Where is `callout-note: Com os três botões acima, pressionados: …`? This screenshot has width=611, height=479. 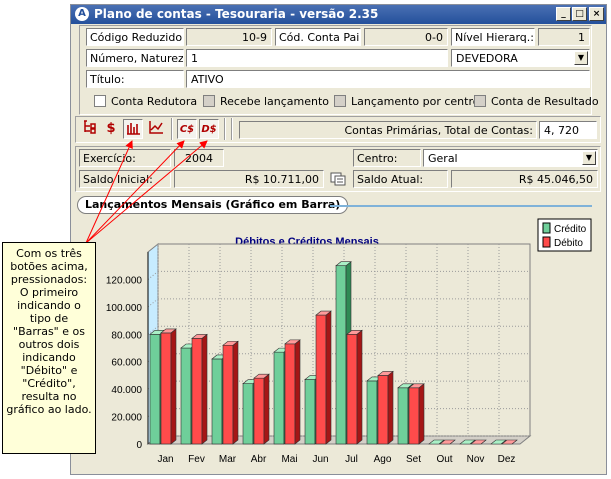
callout-note: Com os três botões acima, pressionados: … is located at coordinates (49, 348).